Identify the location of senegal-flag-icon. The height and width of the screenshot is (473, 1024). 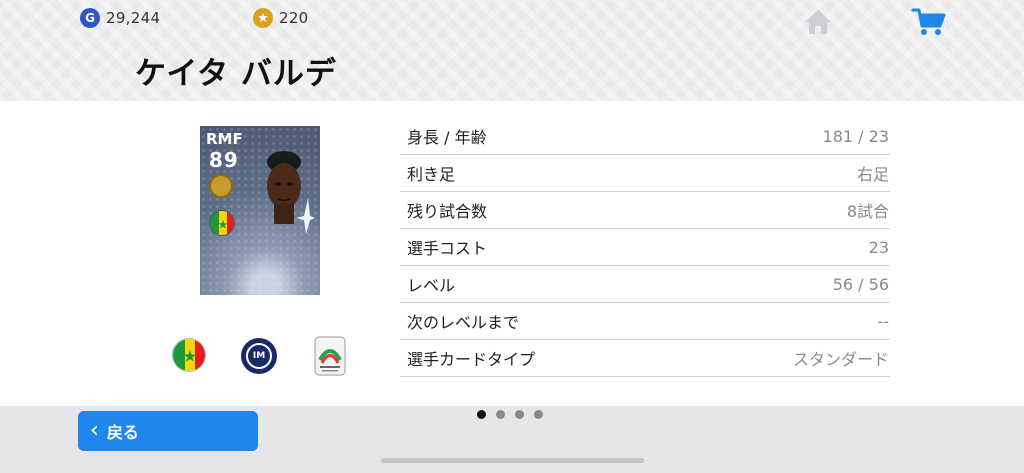
(222, 223).